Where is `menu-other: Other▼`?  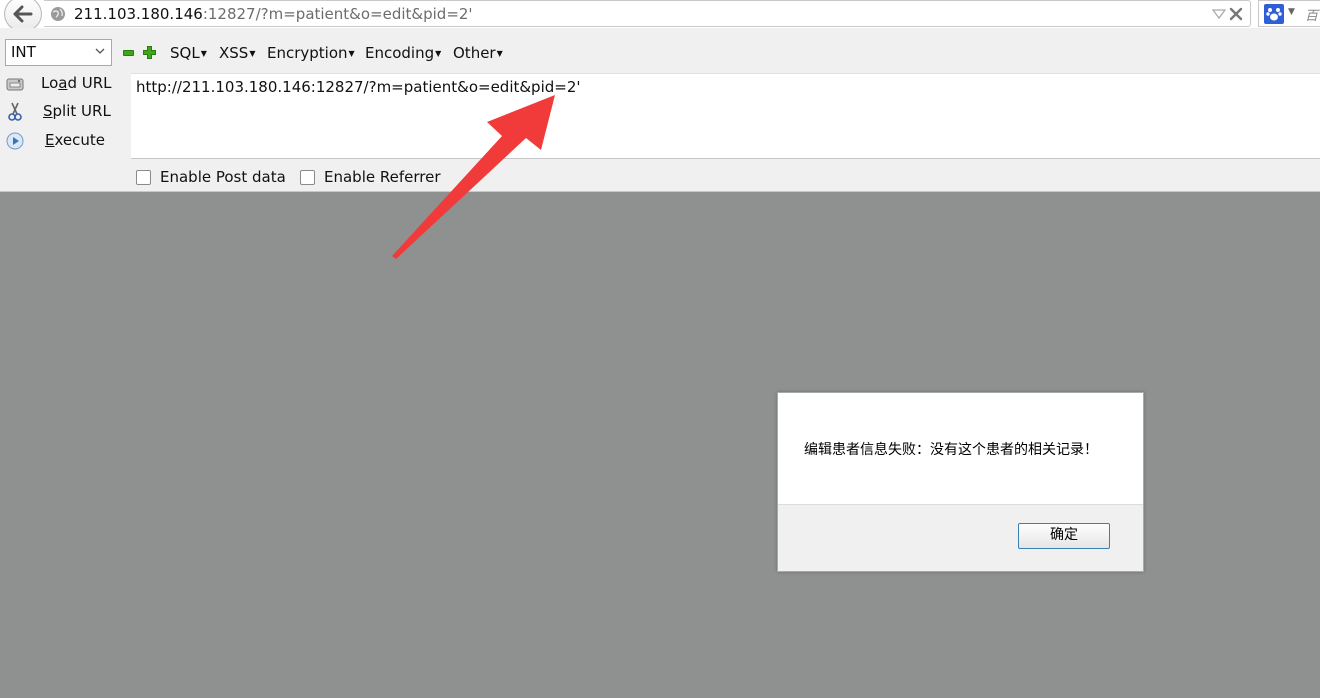 menu-other: Other▼ is located at coordinates (478, 53).